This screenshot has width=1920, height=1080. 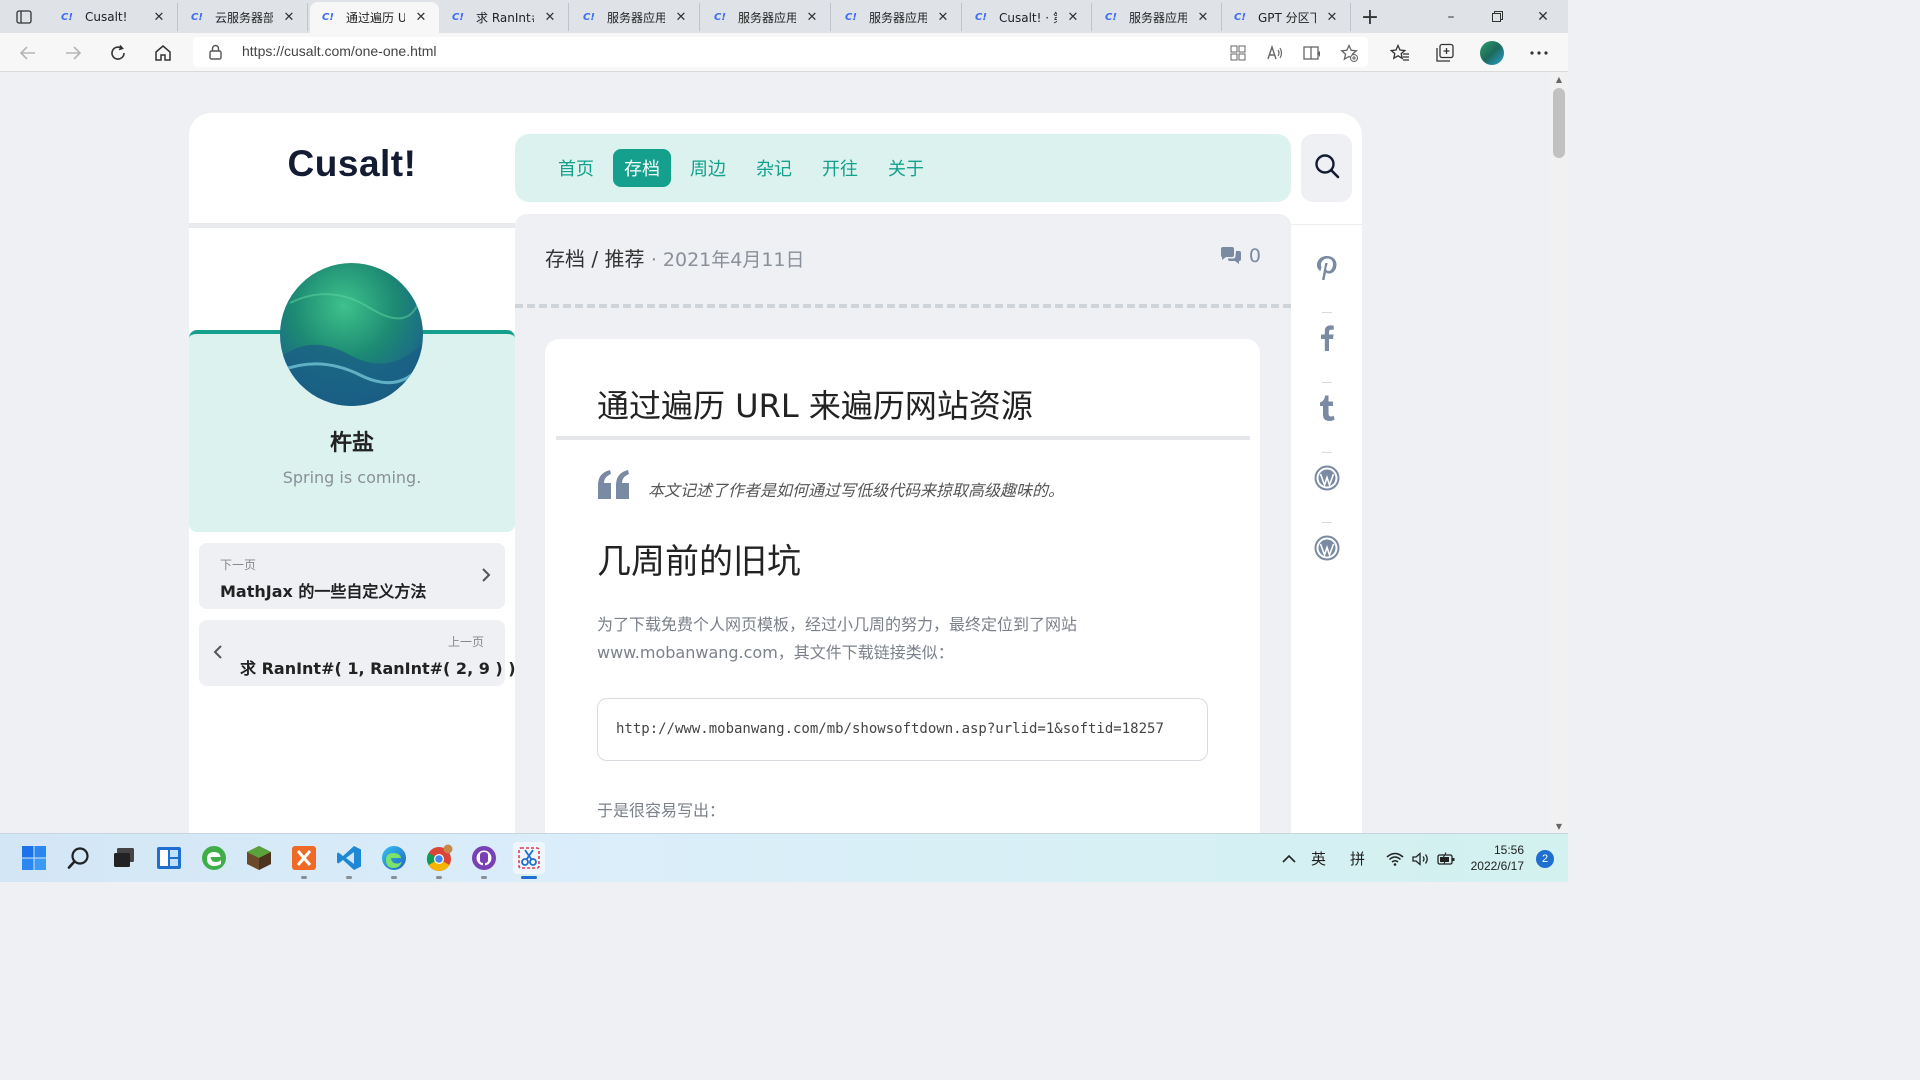 What do you see at coordinates (1289, 858) in the screenshot?
I see `tray-overflow-icon` at bounding box center [1289, 858].